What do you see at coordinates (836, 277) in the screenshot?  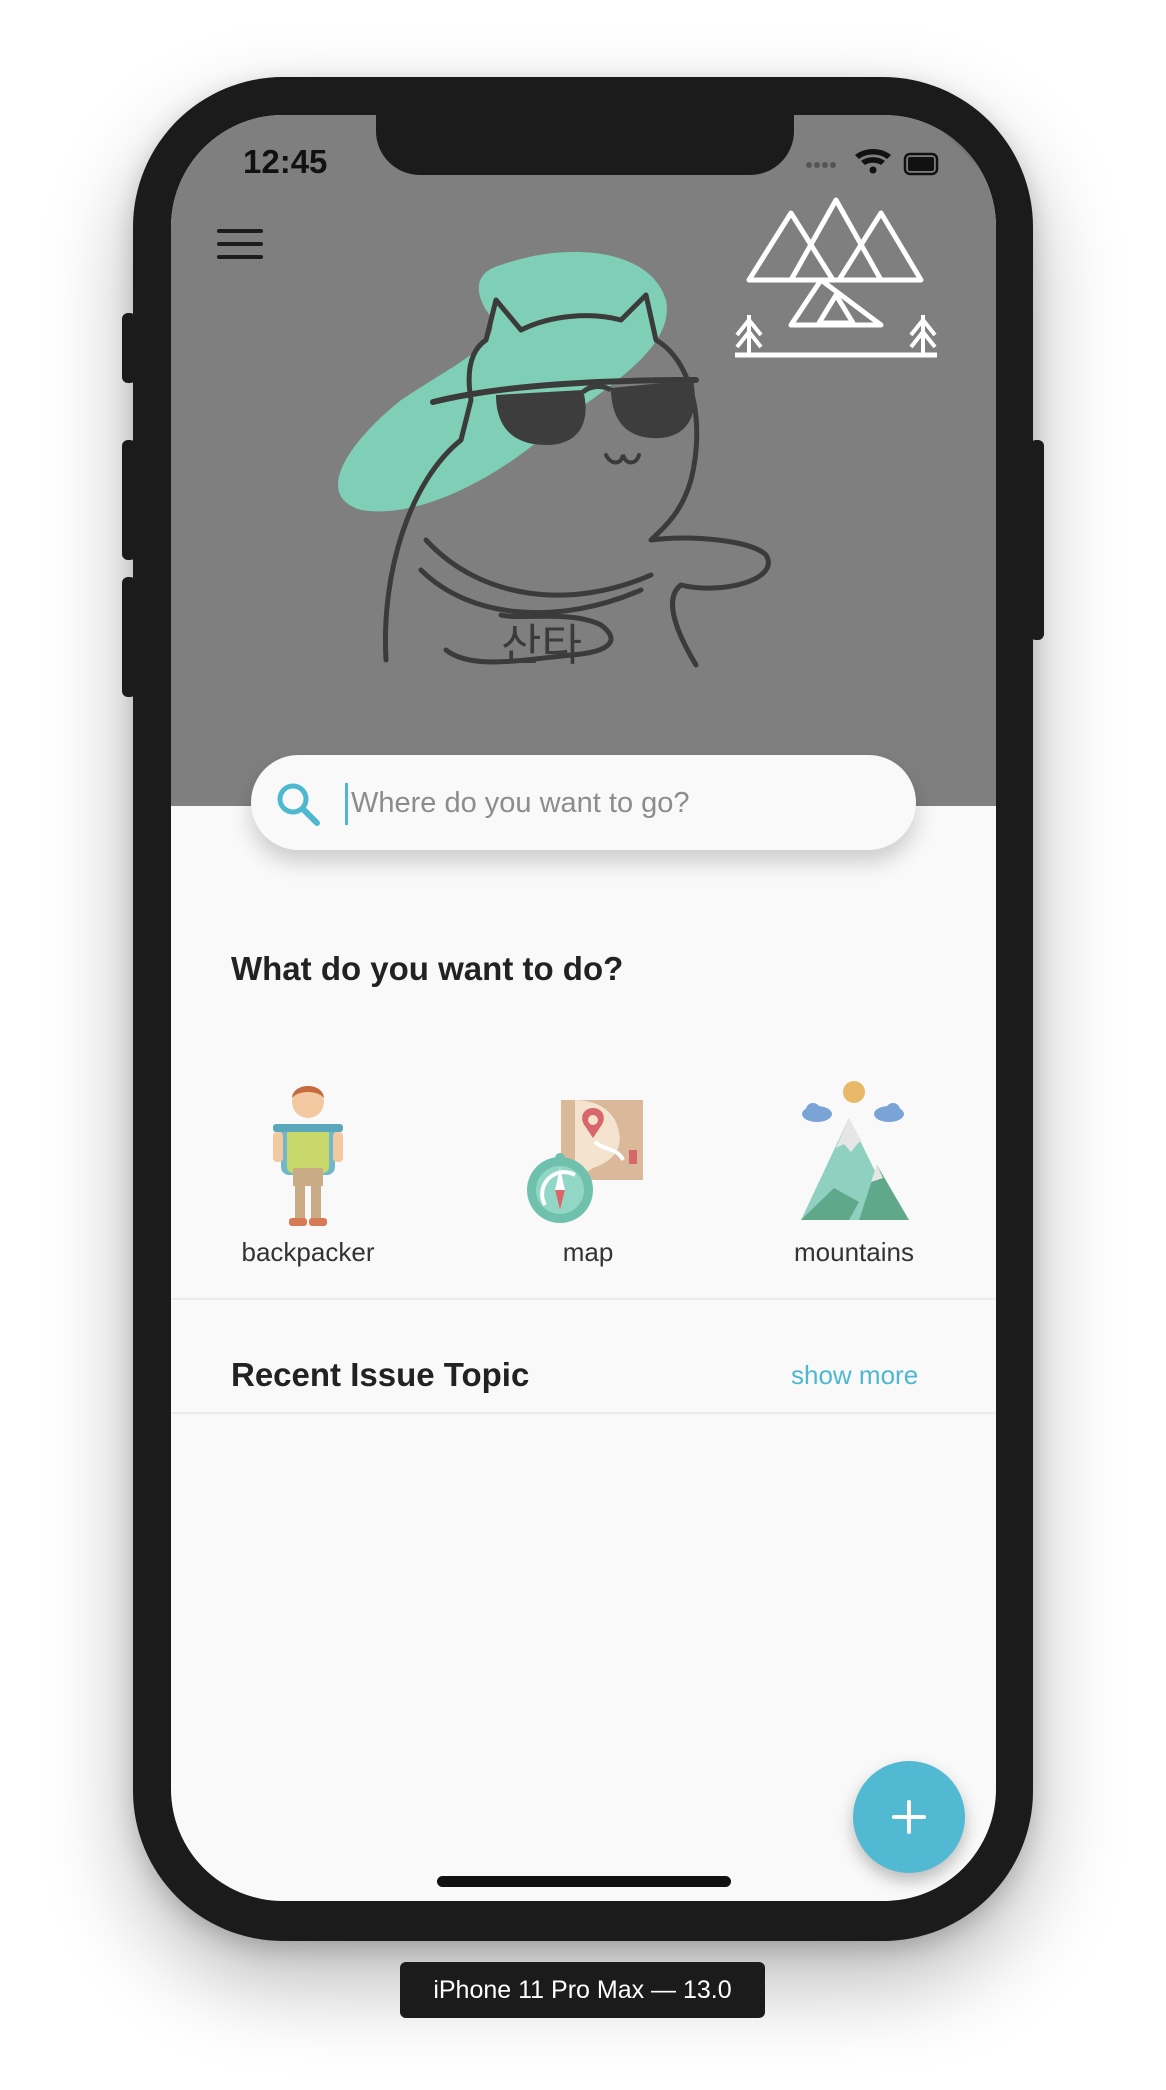 I see `mountain-logo-icon` at bounding box center [836, 277].